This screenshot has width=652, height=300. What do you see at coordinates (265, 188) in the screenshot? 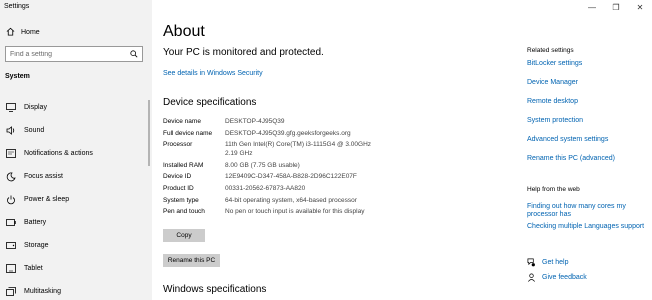
I see `spec-value: 00331-20562-67873-AA820` at bounding box center [265, 188].